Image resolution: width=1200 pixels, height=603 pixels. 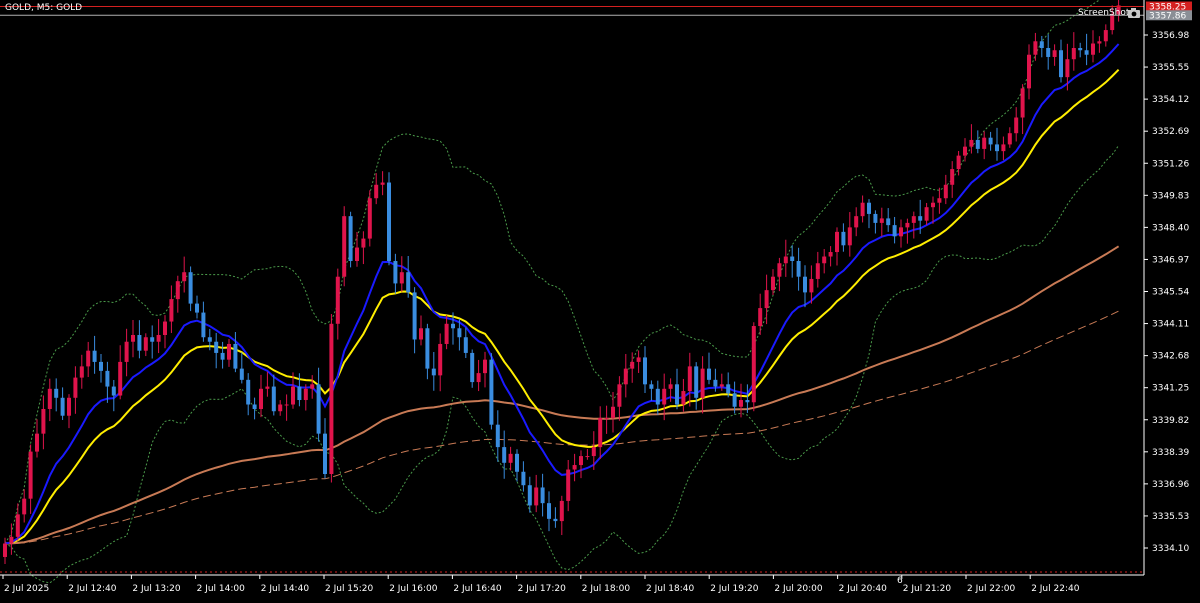 I want to click on screenshot-label: ScreenShot, so click(x=1103, y=13).